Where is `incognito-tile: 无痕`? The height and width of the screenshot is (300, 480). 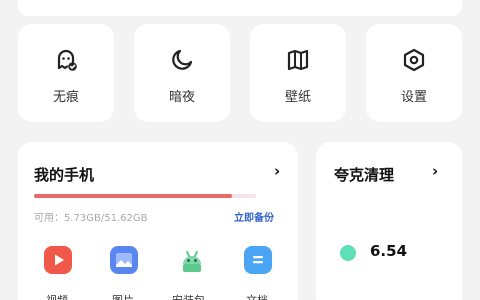 incognito-tile: 无痕 is located at coordinates (66, 73).